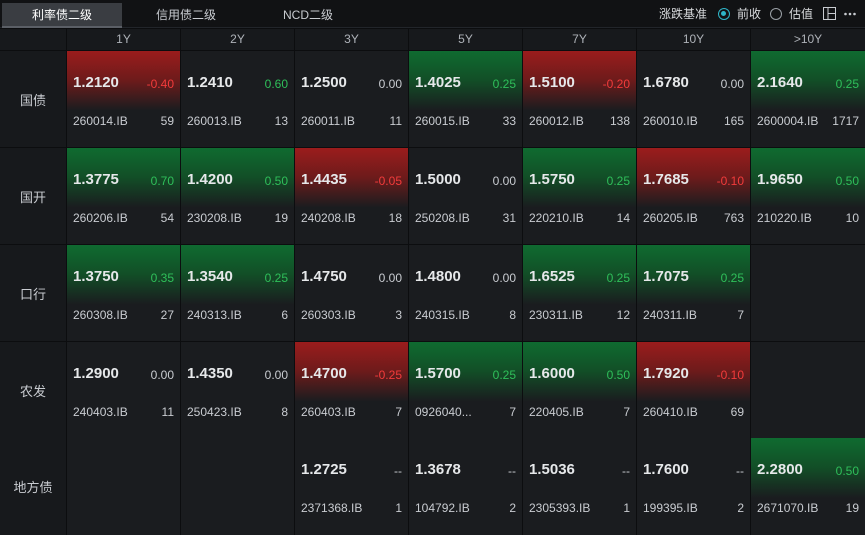 The height and width of the screenshot is (535, 865). What do you see at coordinates (465, 99) in the screenshot?
I see `quote-cell: 1.4025 0.25 260015.IB 33` at bounding box center [465, 99].